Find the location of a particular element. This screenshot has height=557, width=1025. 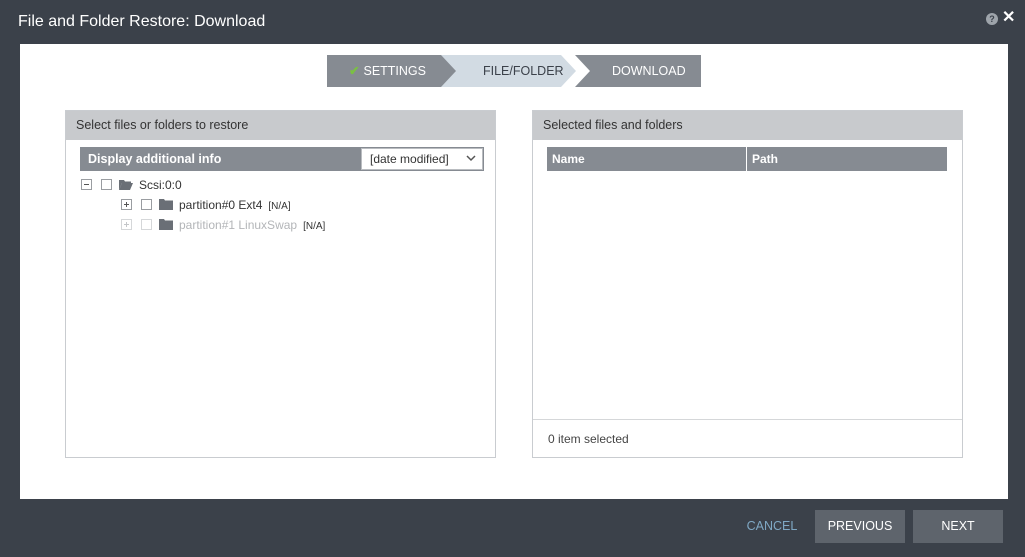

select-files-header: Select files or folders to restore is located at coordinates (280, 125).